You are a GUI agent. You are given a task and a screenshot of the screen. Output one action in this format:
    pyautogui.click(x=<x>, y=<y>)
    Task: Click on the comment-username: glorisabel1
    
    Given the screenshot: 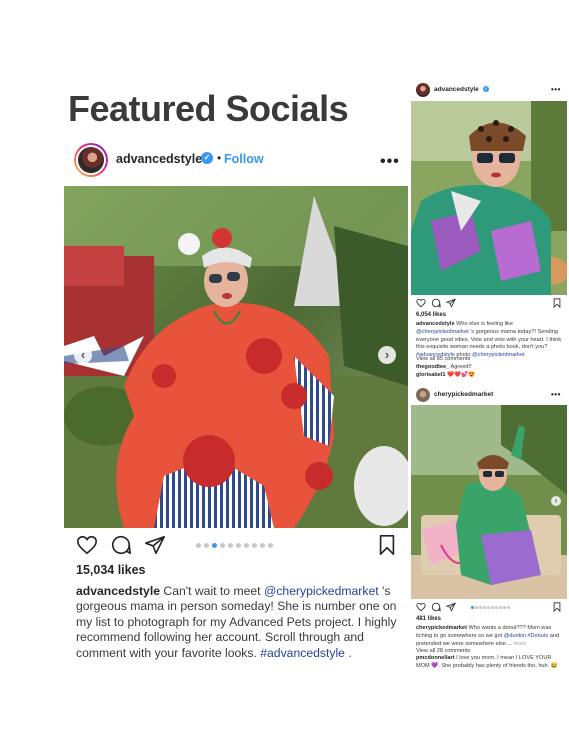 What is the action you would take?
    pyautogui.click(x=431, y=375)
    